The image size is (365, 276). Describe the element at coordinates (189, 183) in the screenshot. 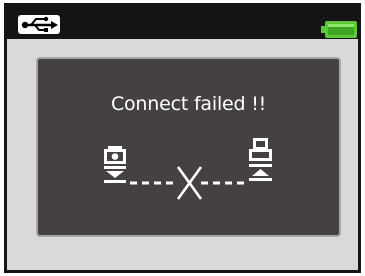

I see `cross-icon` at that location.